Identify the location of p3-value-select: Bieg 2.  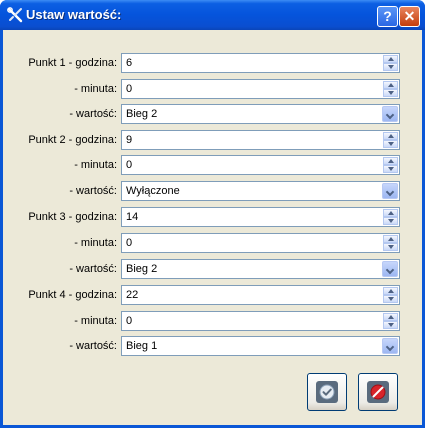
(260, 269).